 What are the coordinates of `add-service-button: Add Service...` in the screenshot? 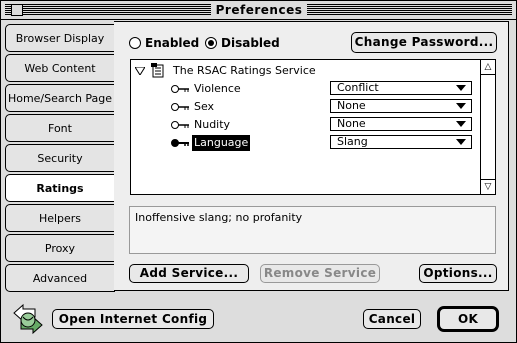 It's located at (189, 273).